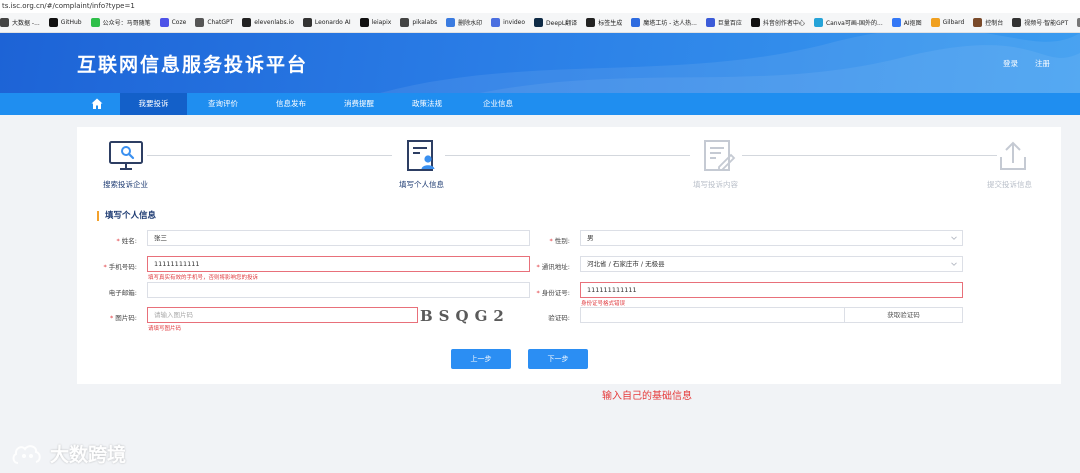 This screenshot has width=1080, height=473. Describe the element at coordinates (729, 23) in the screenshot. I see `bookmark-label: 巨量百应` at that location.